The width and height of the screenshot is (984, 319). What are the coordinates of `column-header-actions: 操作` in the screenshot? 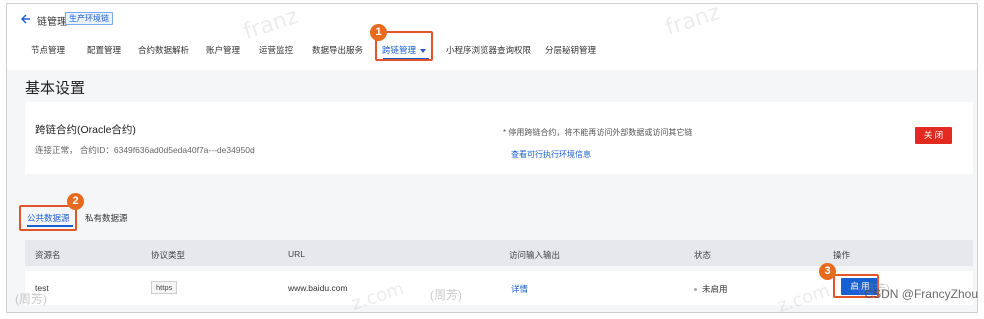 It's located at (842, 255).